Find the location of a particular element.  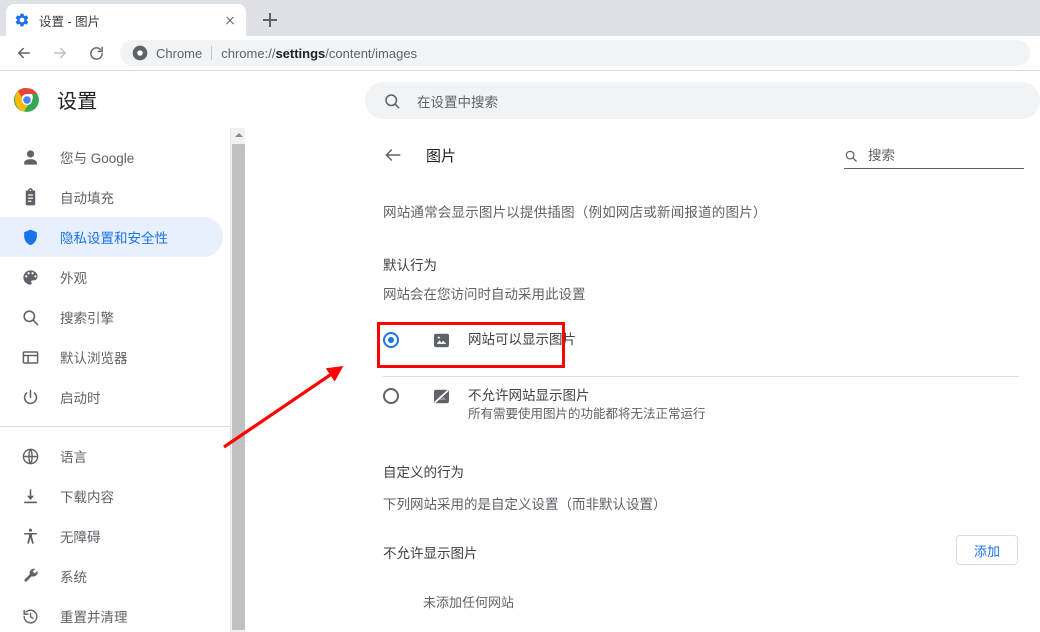

person-icon is located at coordinates (30, 157).